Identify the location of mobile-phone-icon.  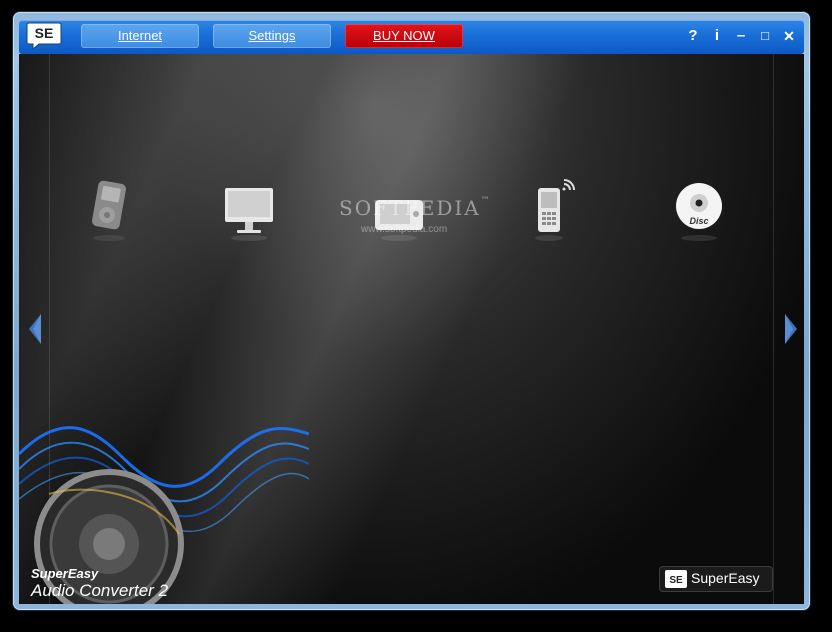
(555, 210).